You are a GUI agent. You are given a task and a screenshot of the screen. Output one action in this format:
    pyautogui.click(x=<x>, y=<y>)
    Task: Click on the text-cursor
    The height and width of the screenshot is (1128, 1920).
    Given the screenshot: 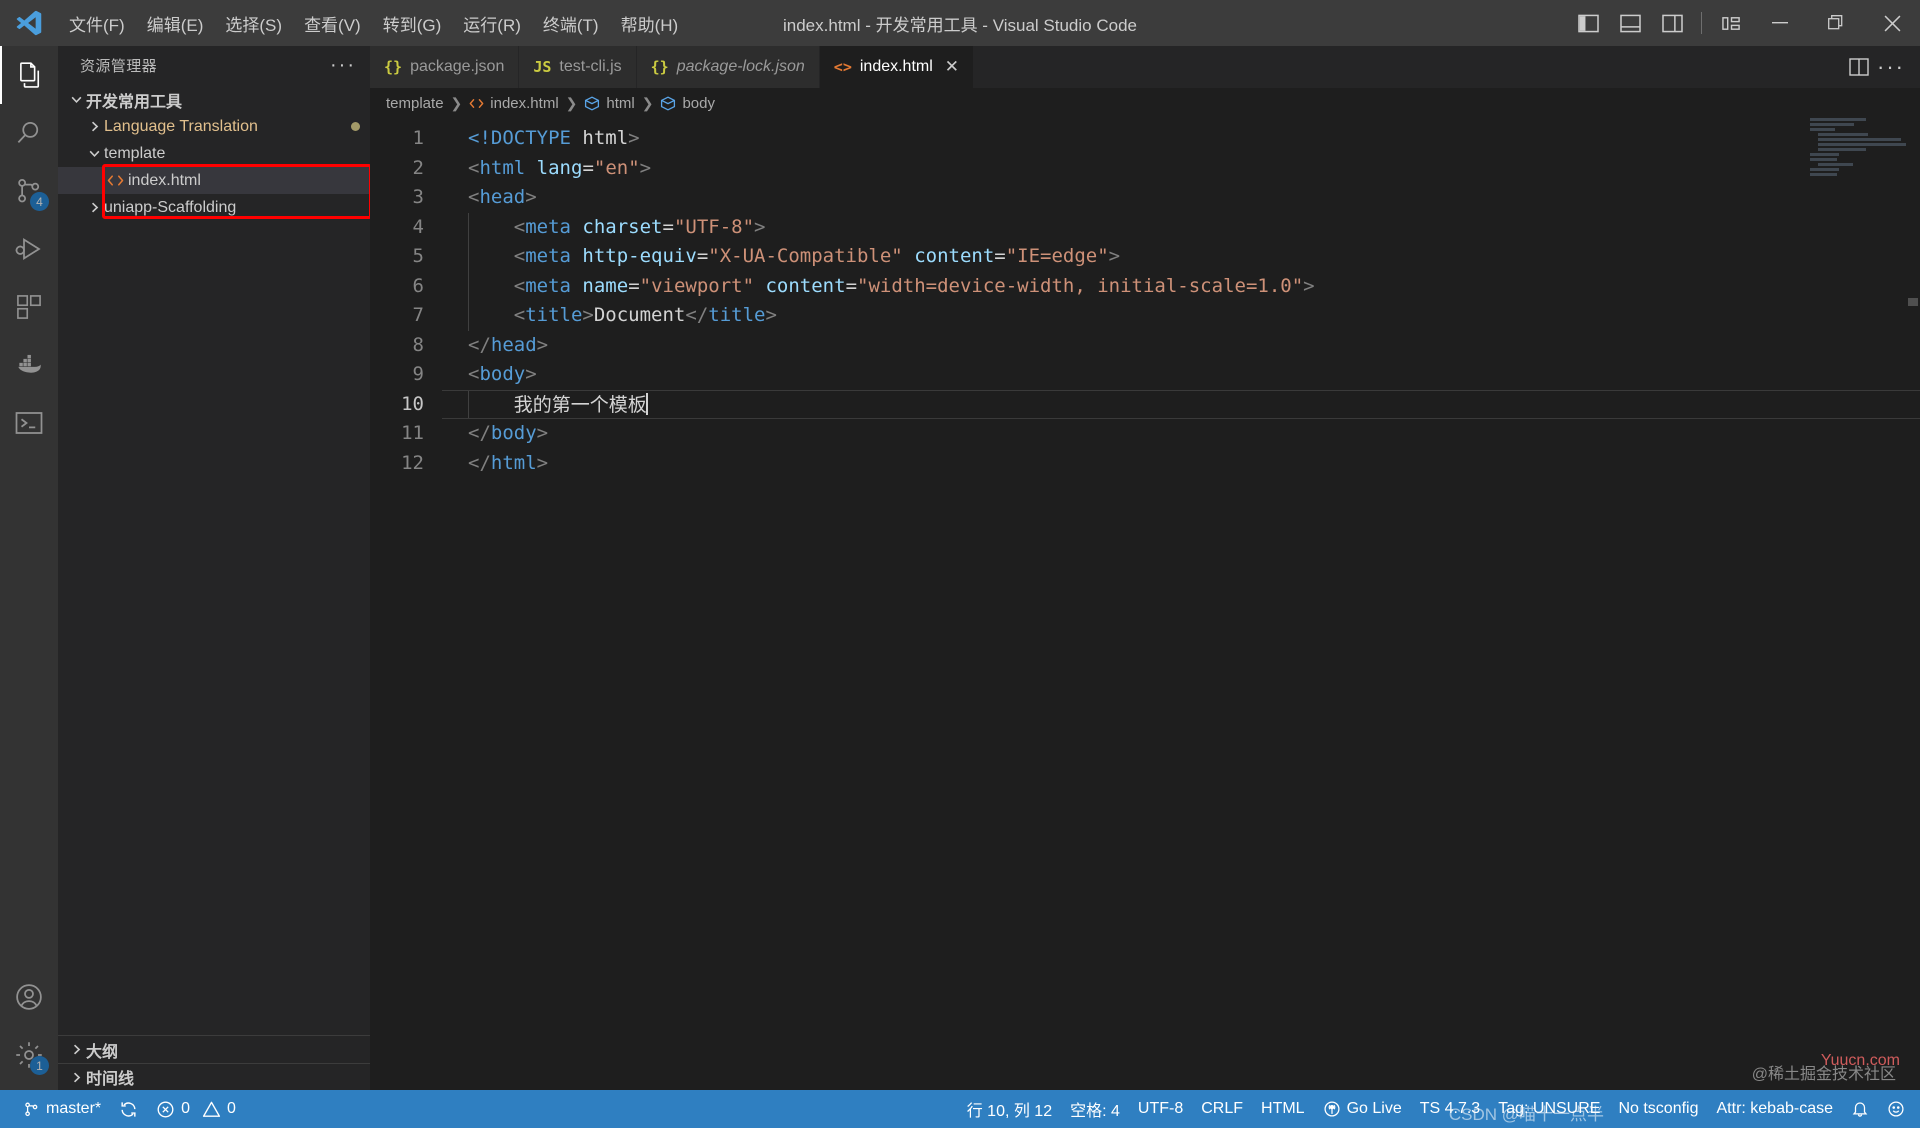 What is the action you would take?
    pyautogui.click(x=646, y=403)
    